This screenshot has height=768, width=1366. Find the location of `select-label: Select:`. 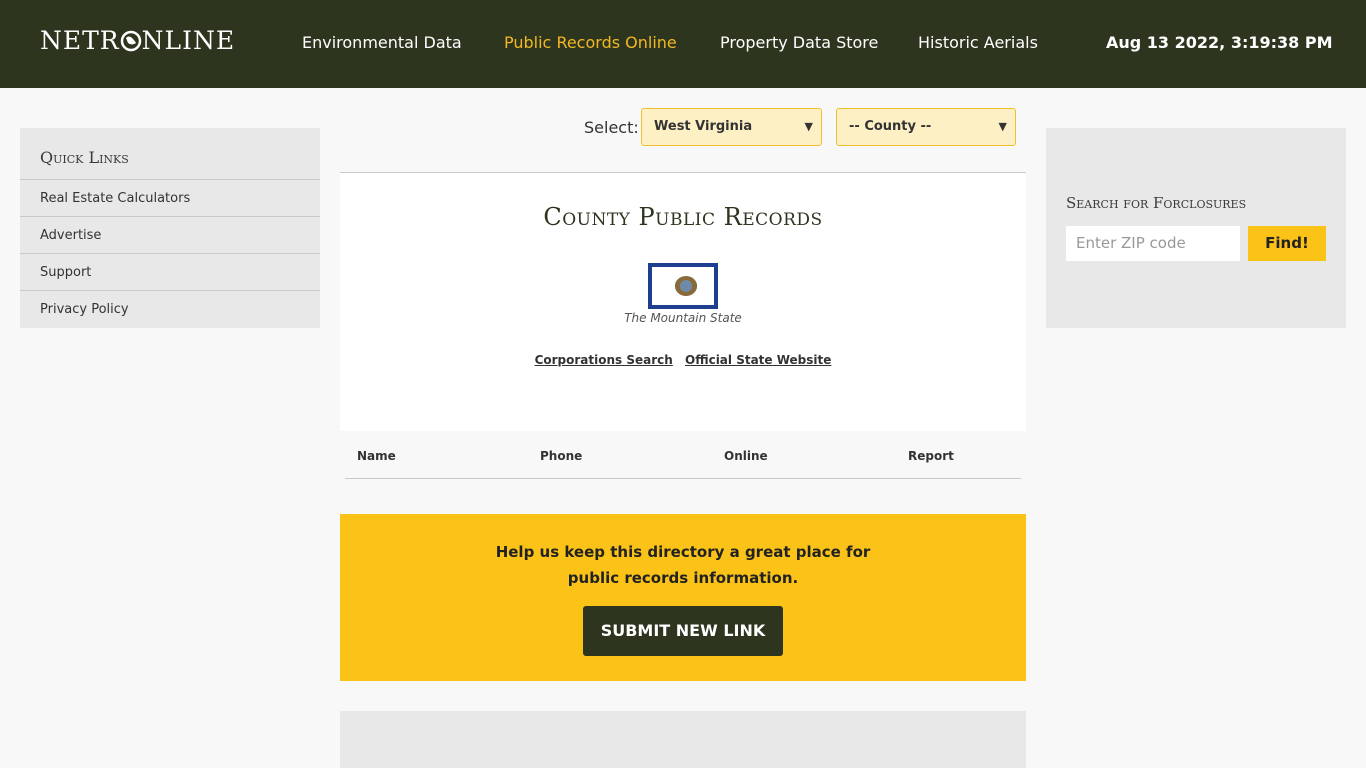

select-label: Select: is located at coordinates (611, 127).